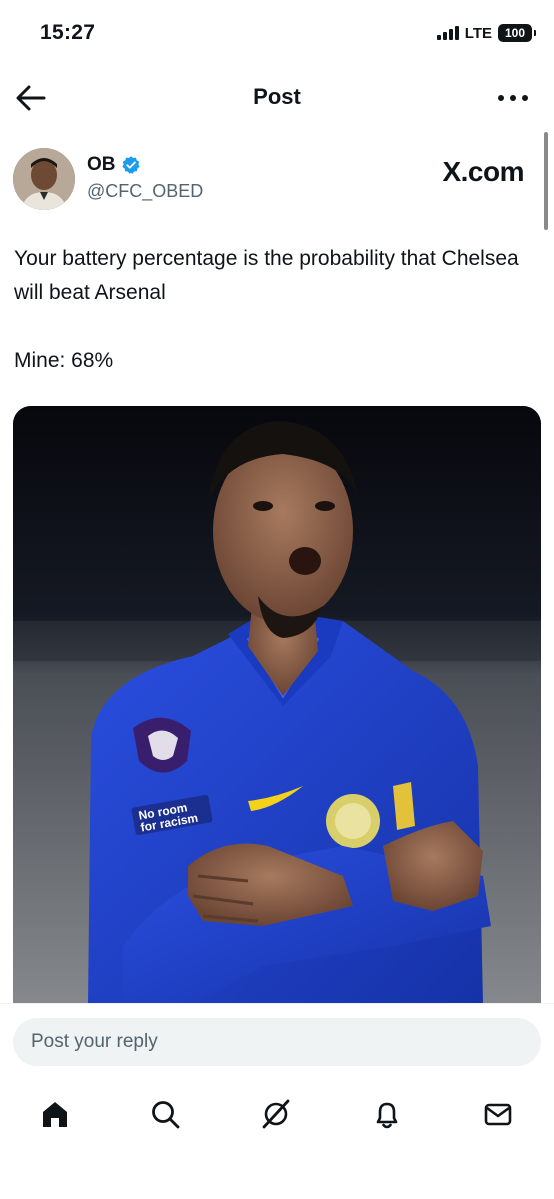  What do you see at coordinates (546, 181) in the screenshot?
I see `scrollbar` at bounding box center [546, 181].